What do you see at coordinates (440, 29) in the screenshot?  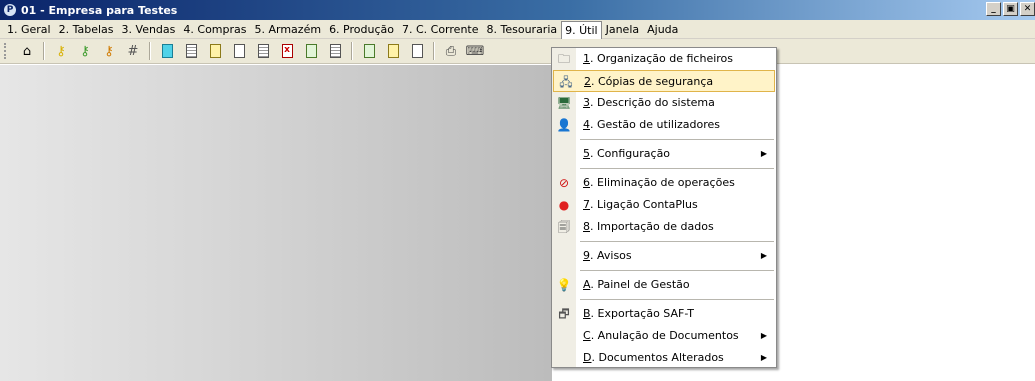 I see `menu-c-corrente: 7. C. Corrente` at bounding box center [440, 29].